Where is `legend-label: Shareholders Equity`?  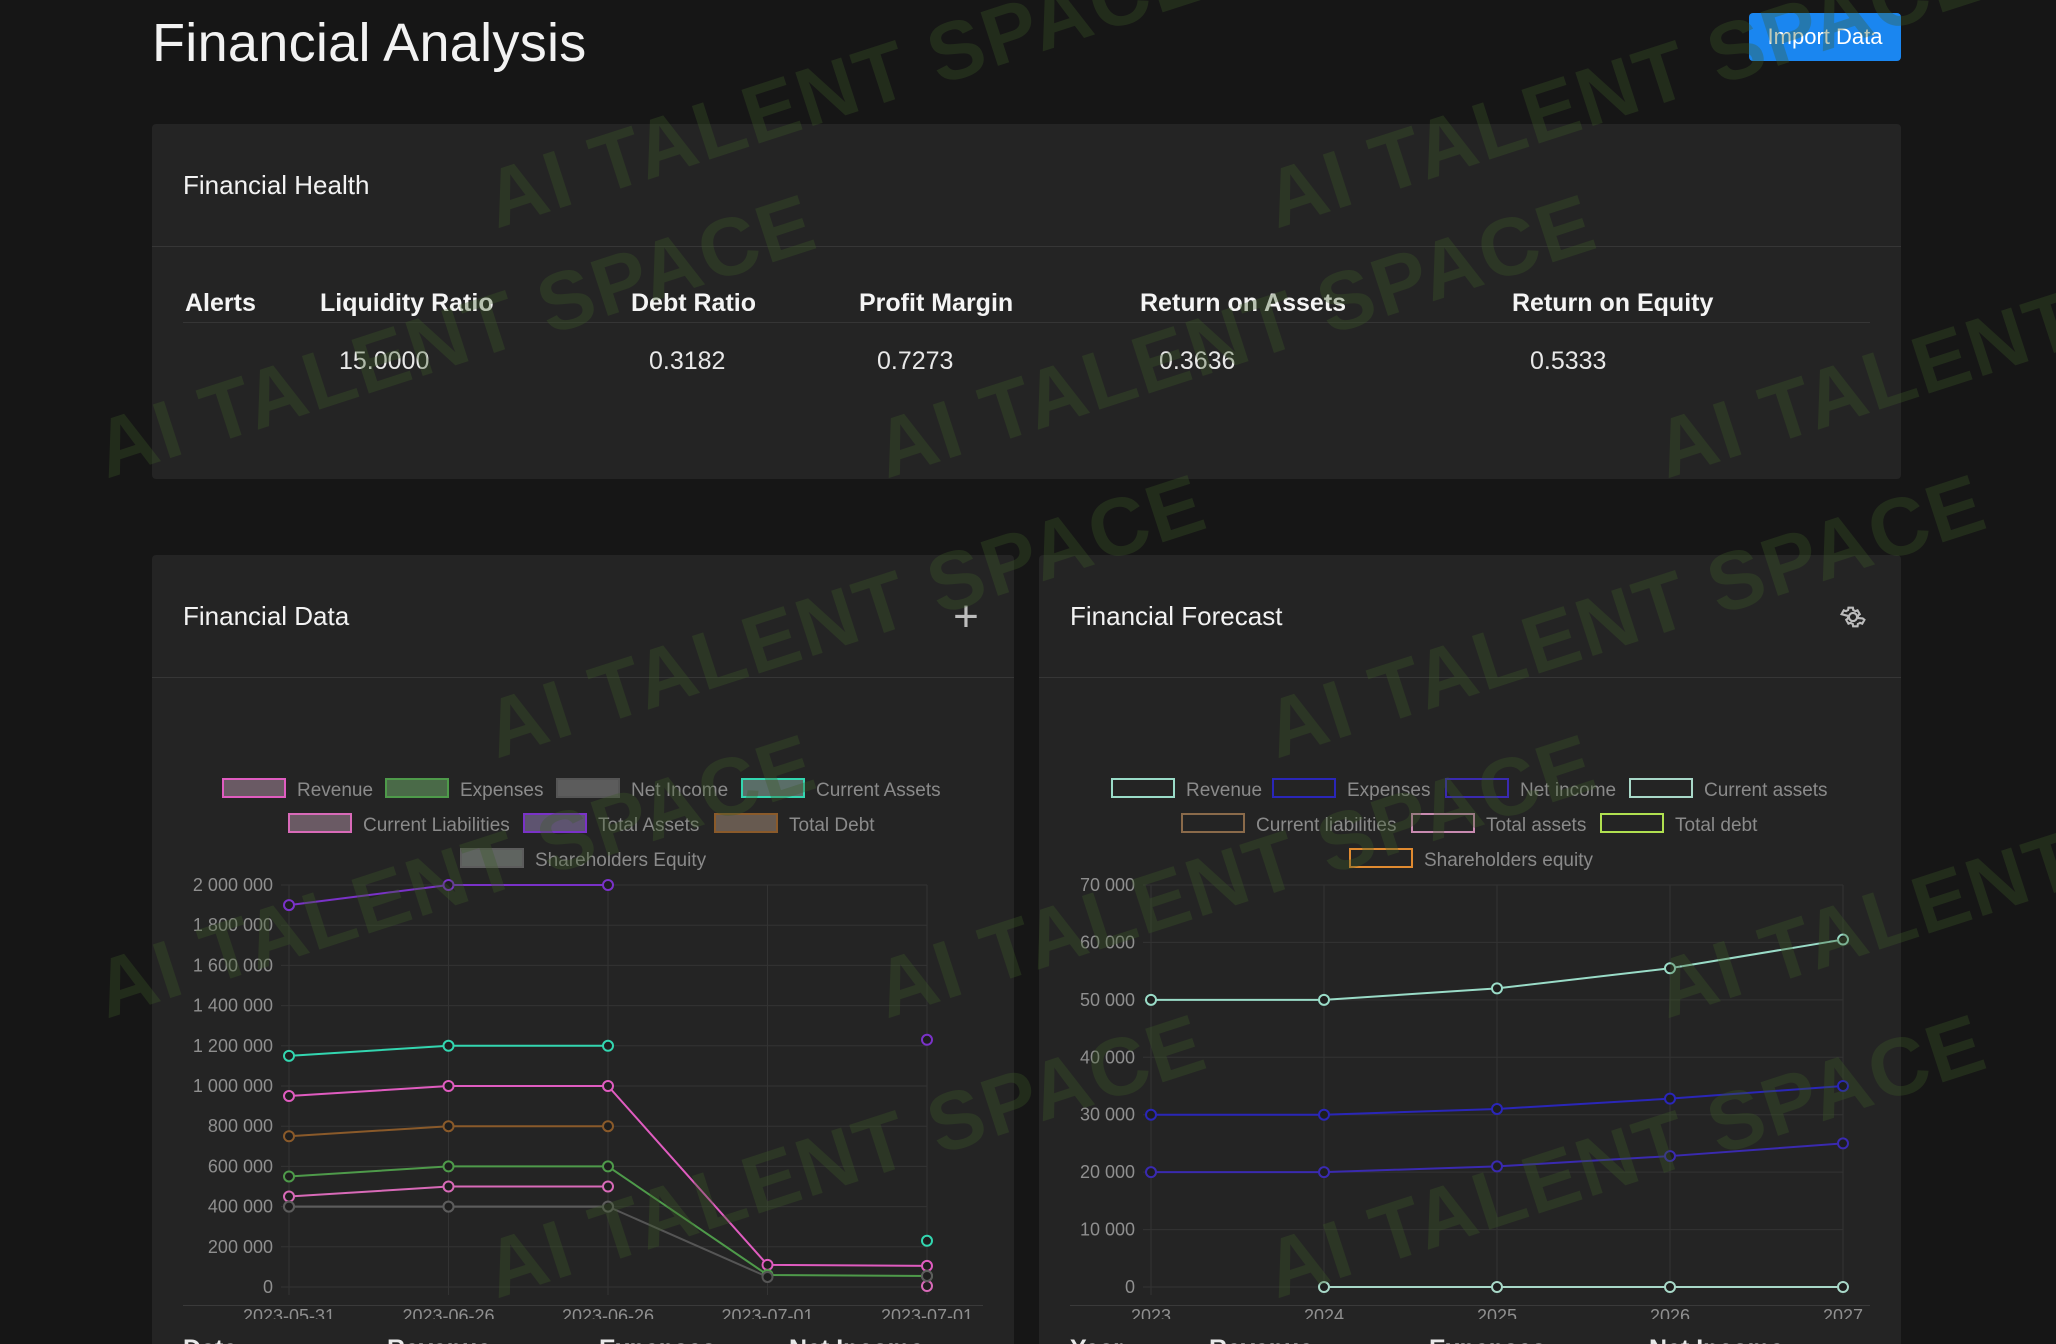
legend-label: Shareholders Equity is located at coordinates (621, 860).